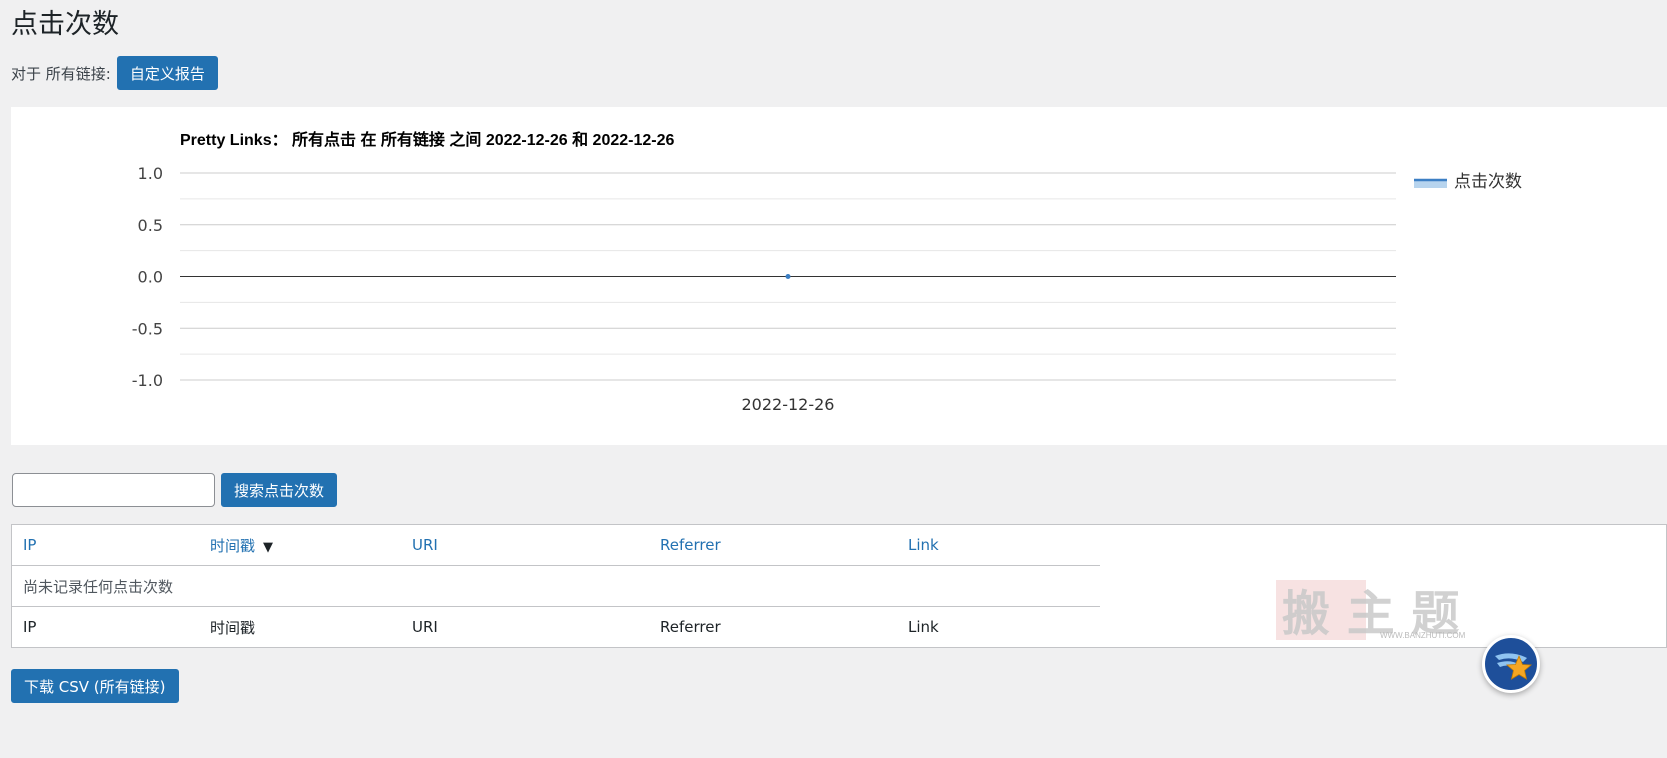  What do you see at coordinates (105, 545) in the screenshot?
I see `column-header-ip: IP` at bounding box center [105, 545].